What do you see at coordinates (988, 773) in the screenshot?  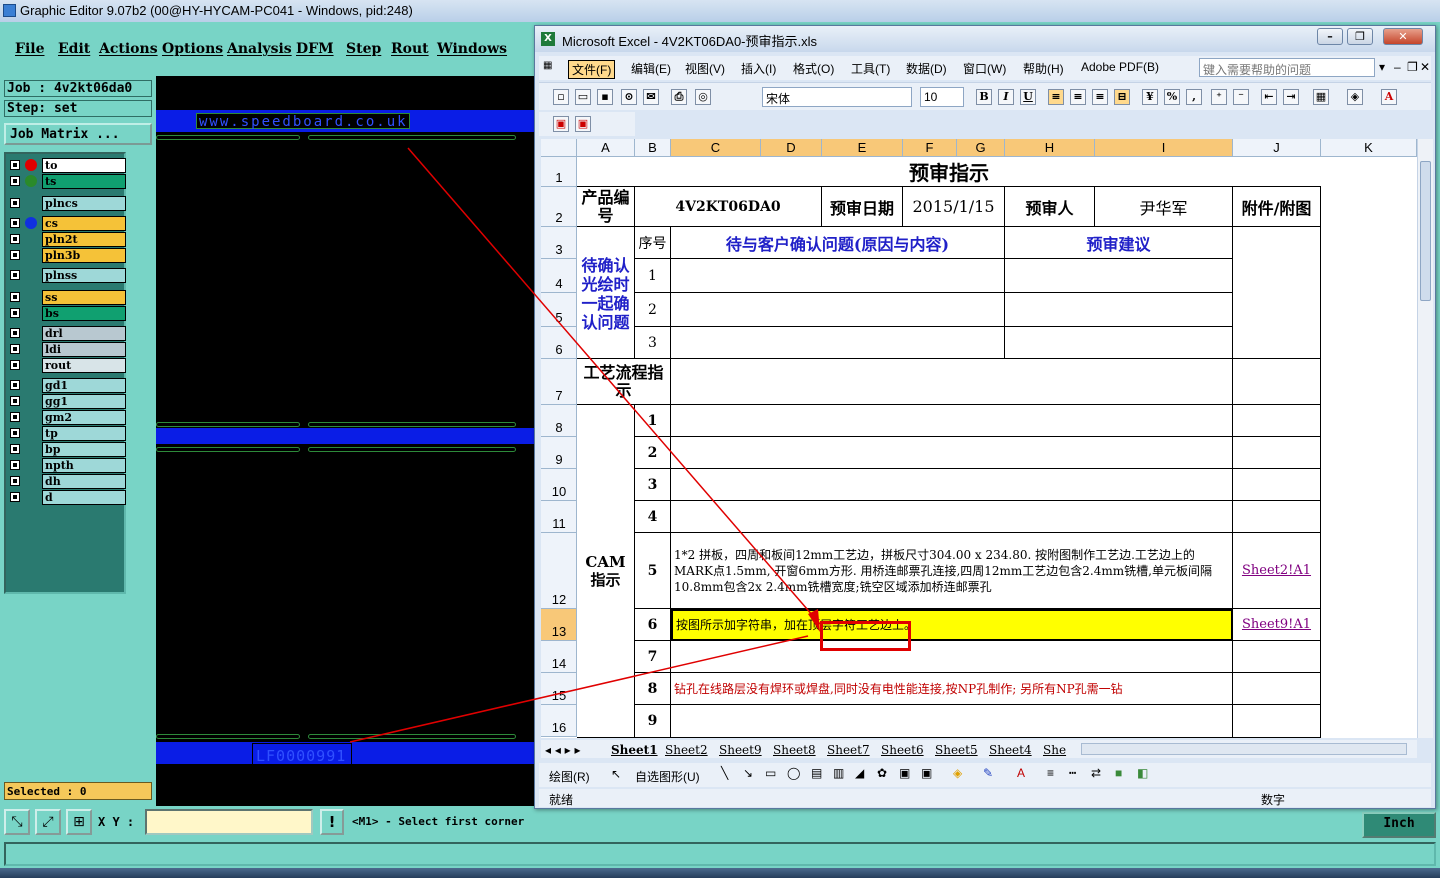 I see `line-color-icon: ✎` at bounding box center [988, 773].